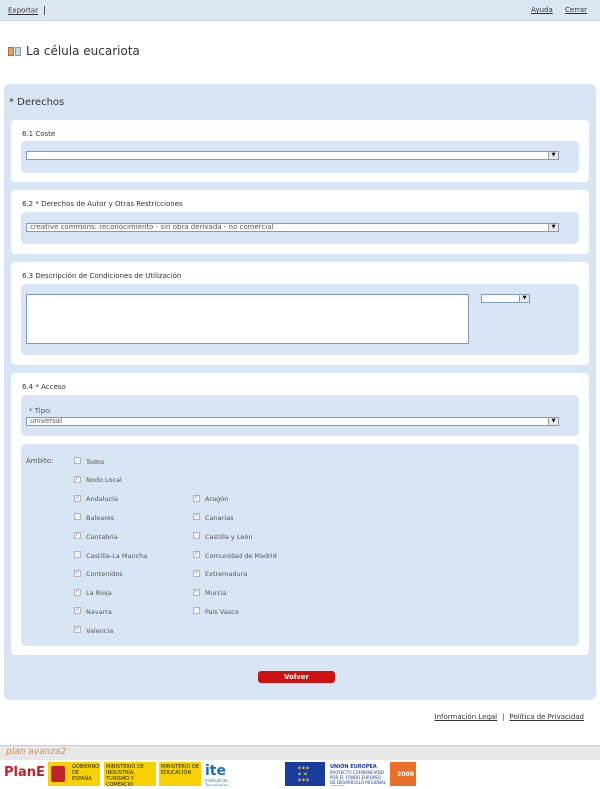 This screenshot has height=789, width=600. What do you see at coordinates (23, 11) in the screenshot?
I see `export-link: Exportar` at bounding box center [23, 11].